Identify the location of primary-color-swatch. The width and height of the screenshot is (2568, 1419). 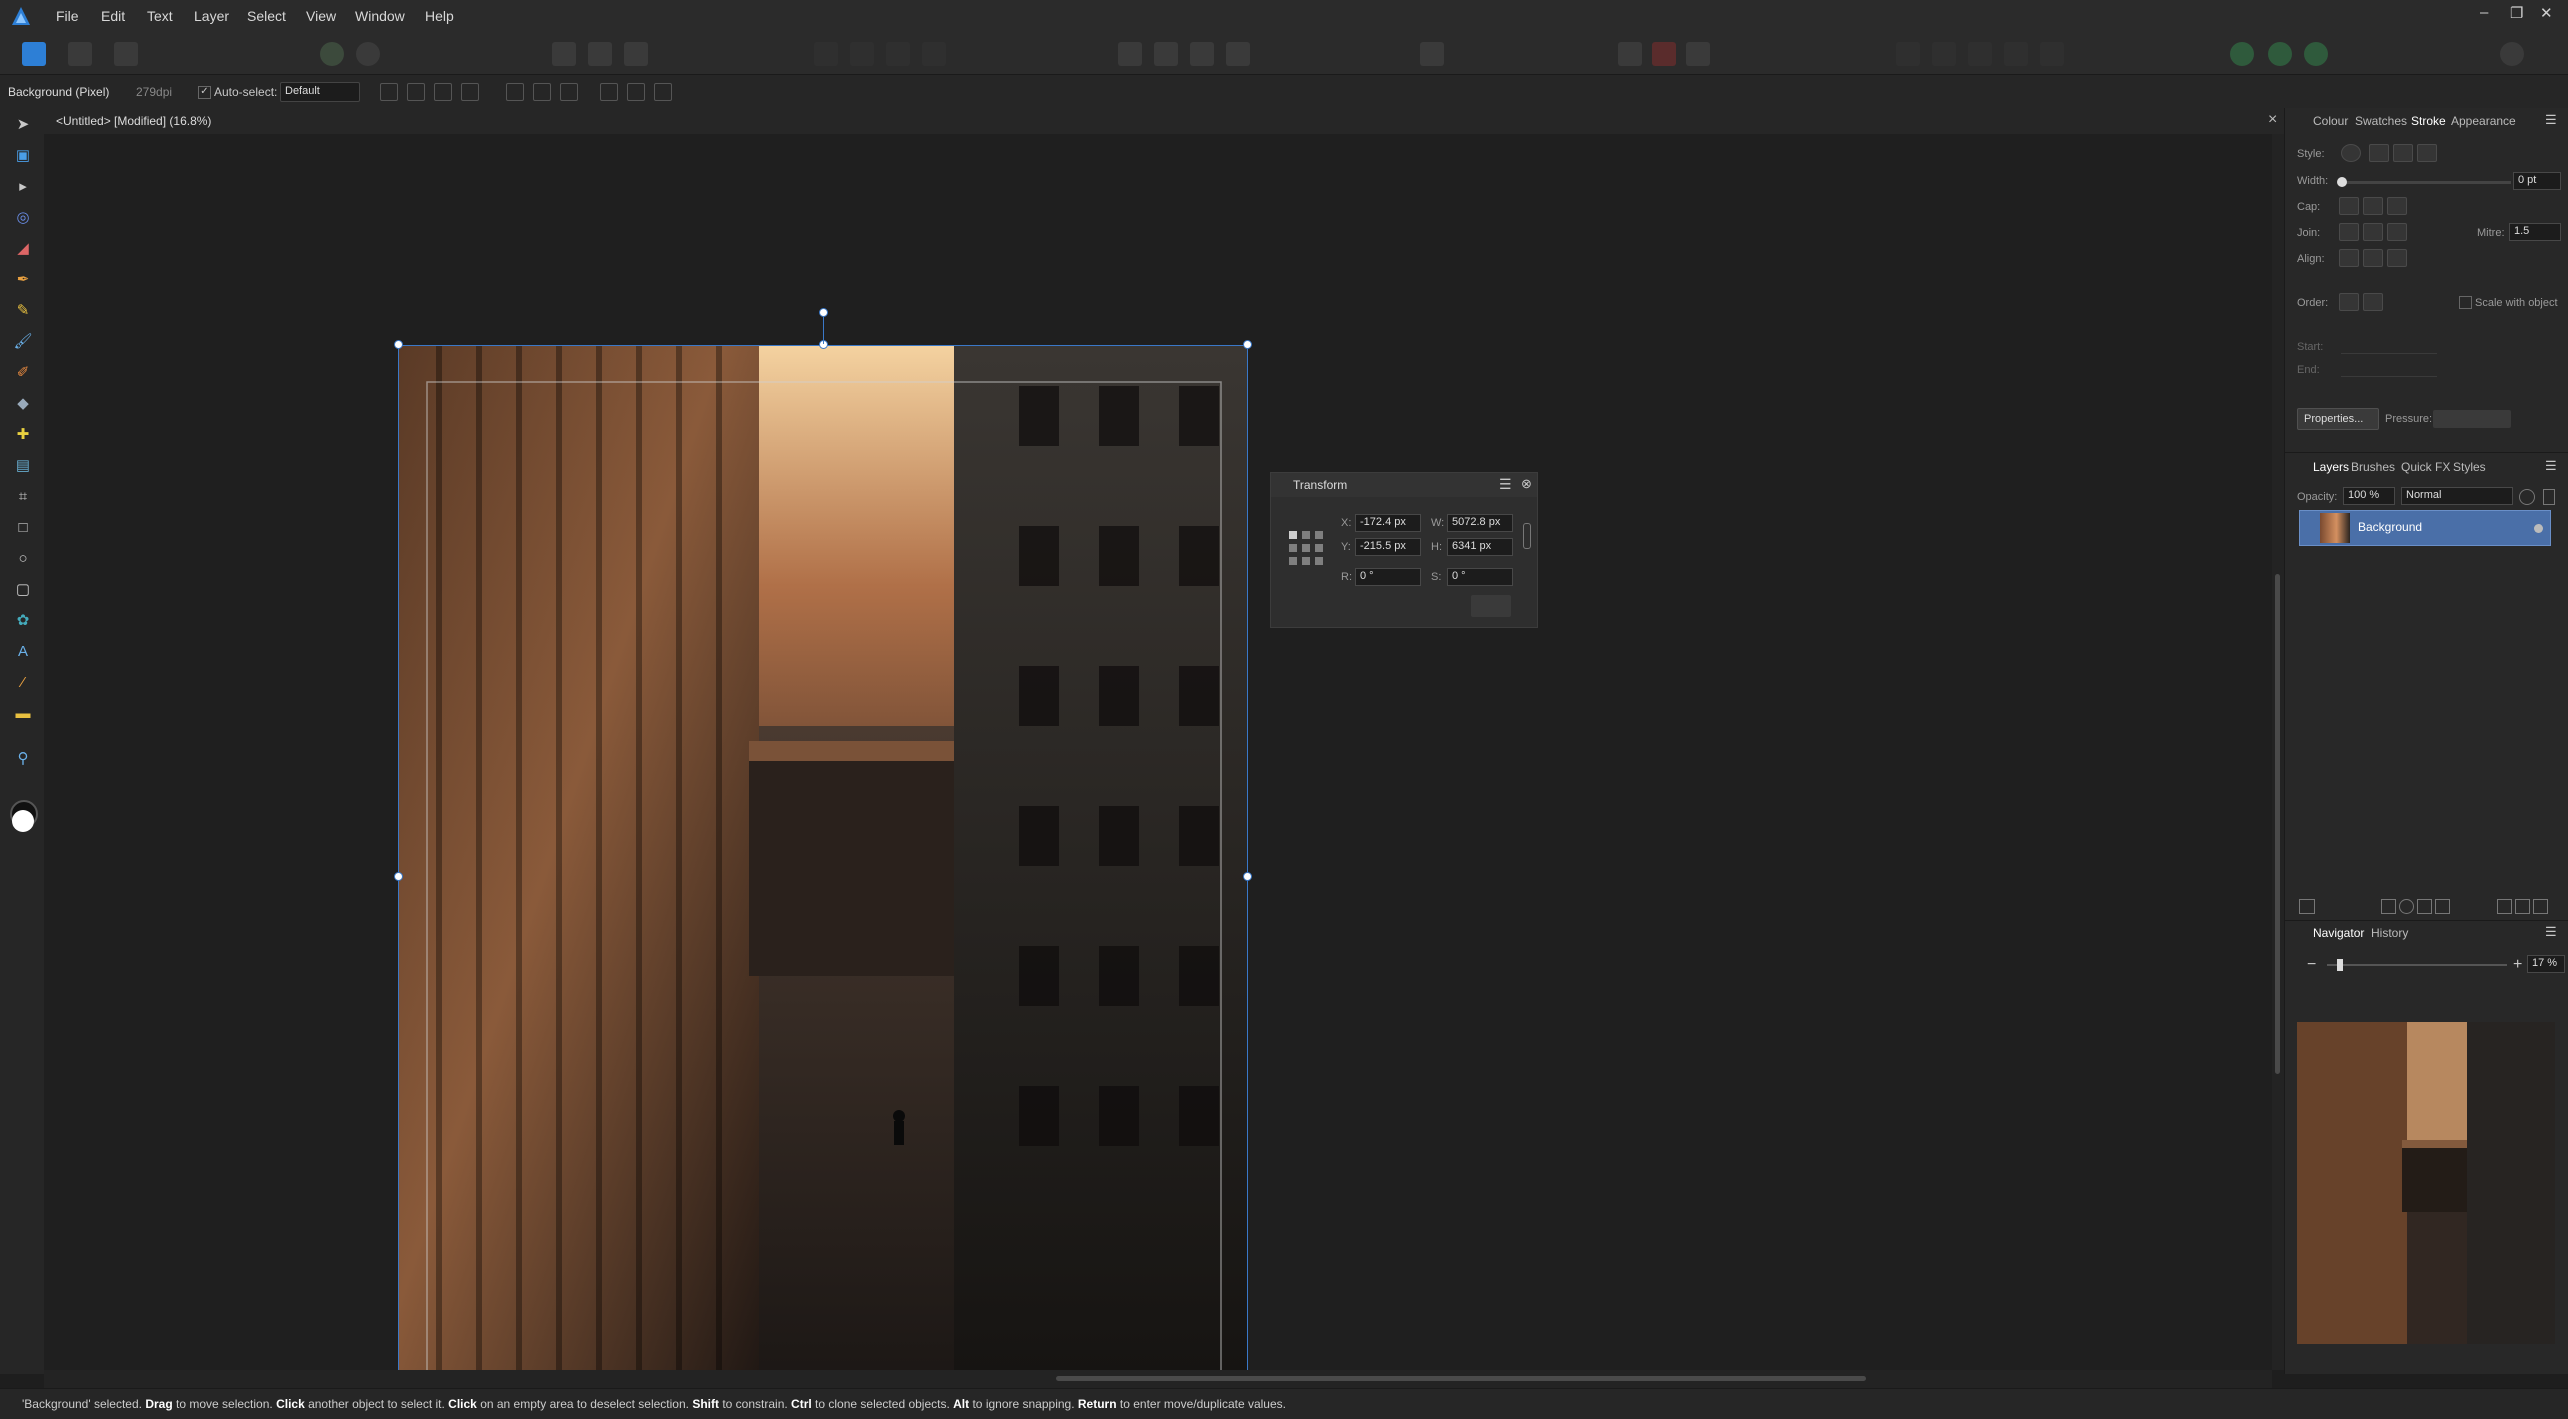
(23, 821).